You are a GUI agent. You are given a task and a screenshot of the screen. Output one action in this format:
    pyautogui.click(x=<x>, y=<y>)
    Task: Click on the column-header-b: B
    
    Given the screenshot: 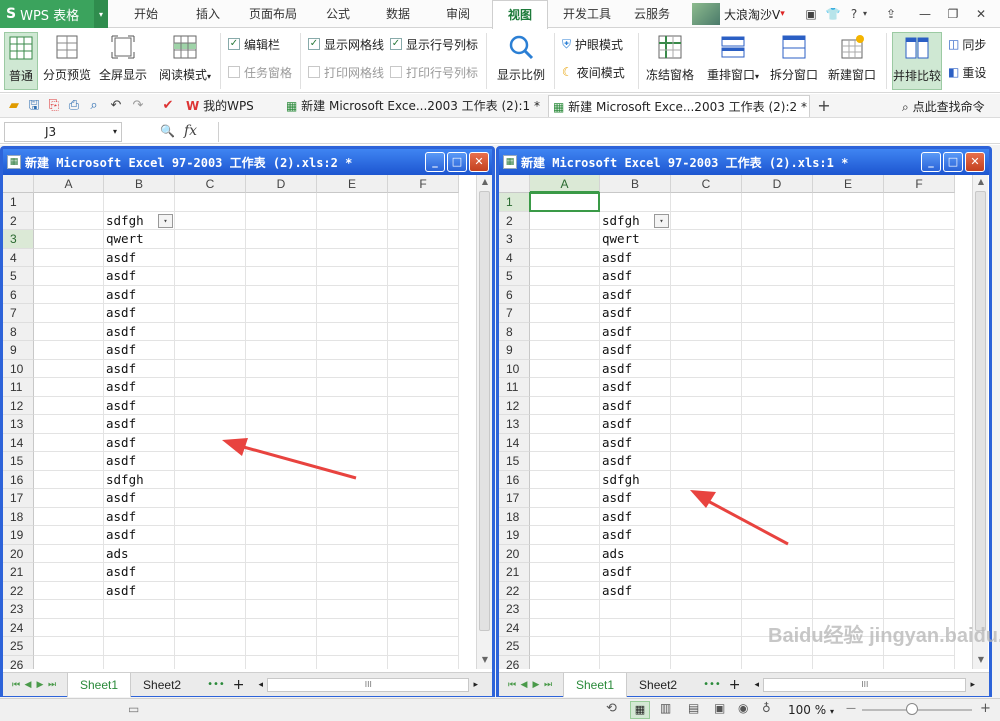 What is the action you would take?
    pyautogui.click(x=139, y=184)
    